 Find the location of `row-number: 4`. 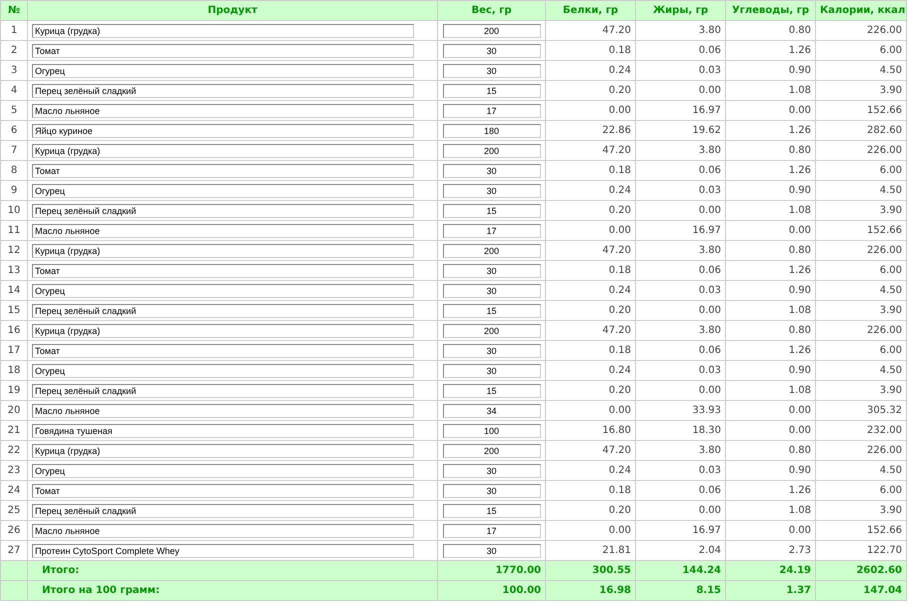

row-number: 4 is located at coordinates (14, 90).